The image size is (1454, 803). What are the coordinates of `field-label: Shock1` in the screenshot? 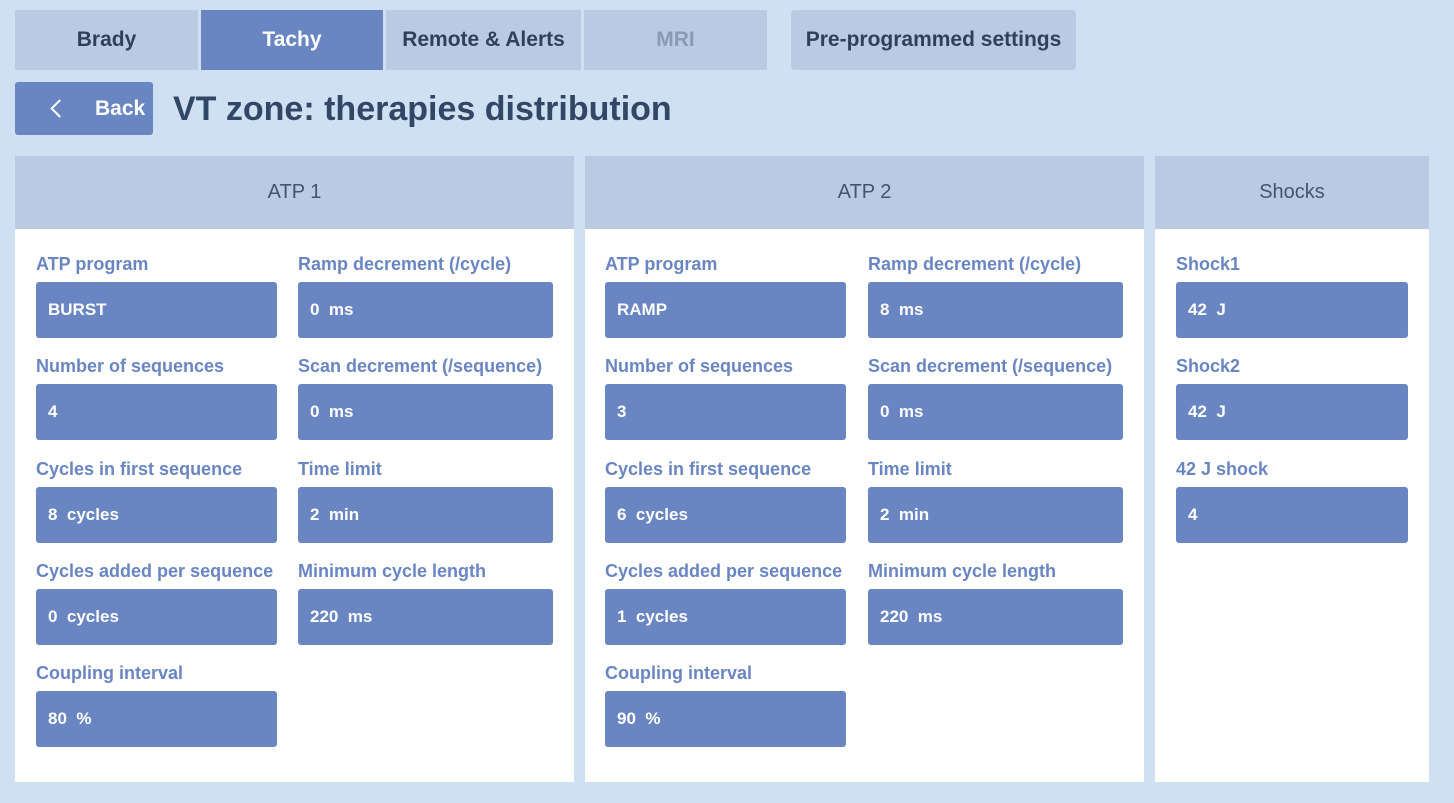 It's located at (1208, 263).